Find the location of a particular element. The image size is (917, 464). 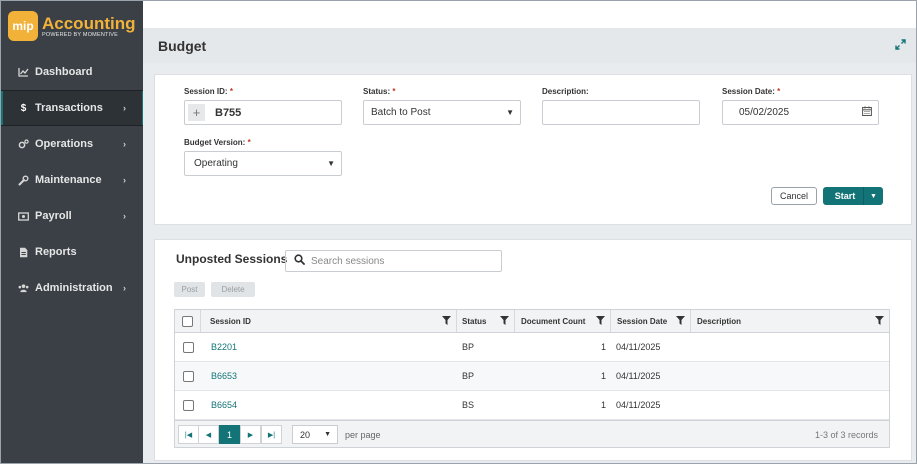

delete-button: Delete is located at coordinates (233, 289).